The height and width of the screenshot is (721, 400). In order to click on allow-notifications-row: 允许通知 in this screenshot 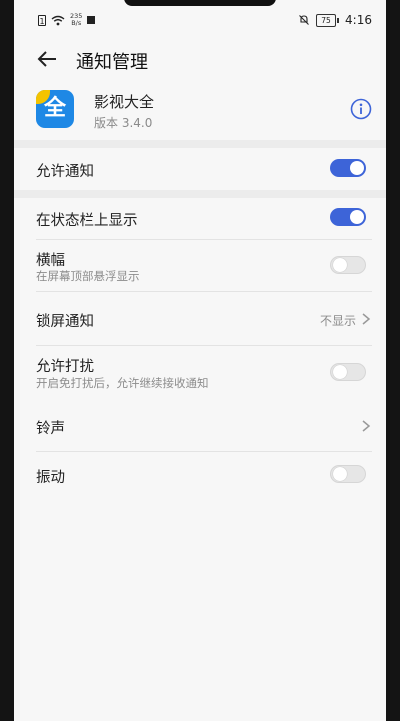, I will do `click(200, 169)`.